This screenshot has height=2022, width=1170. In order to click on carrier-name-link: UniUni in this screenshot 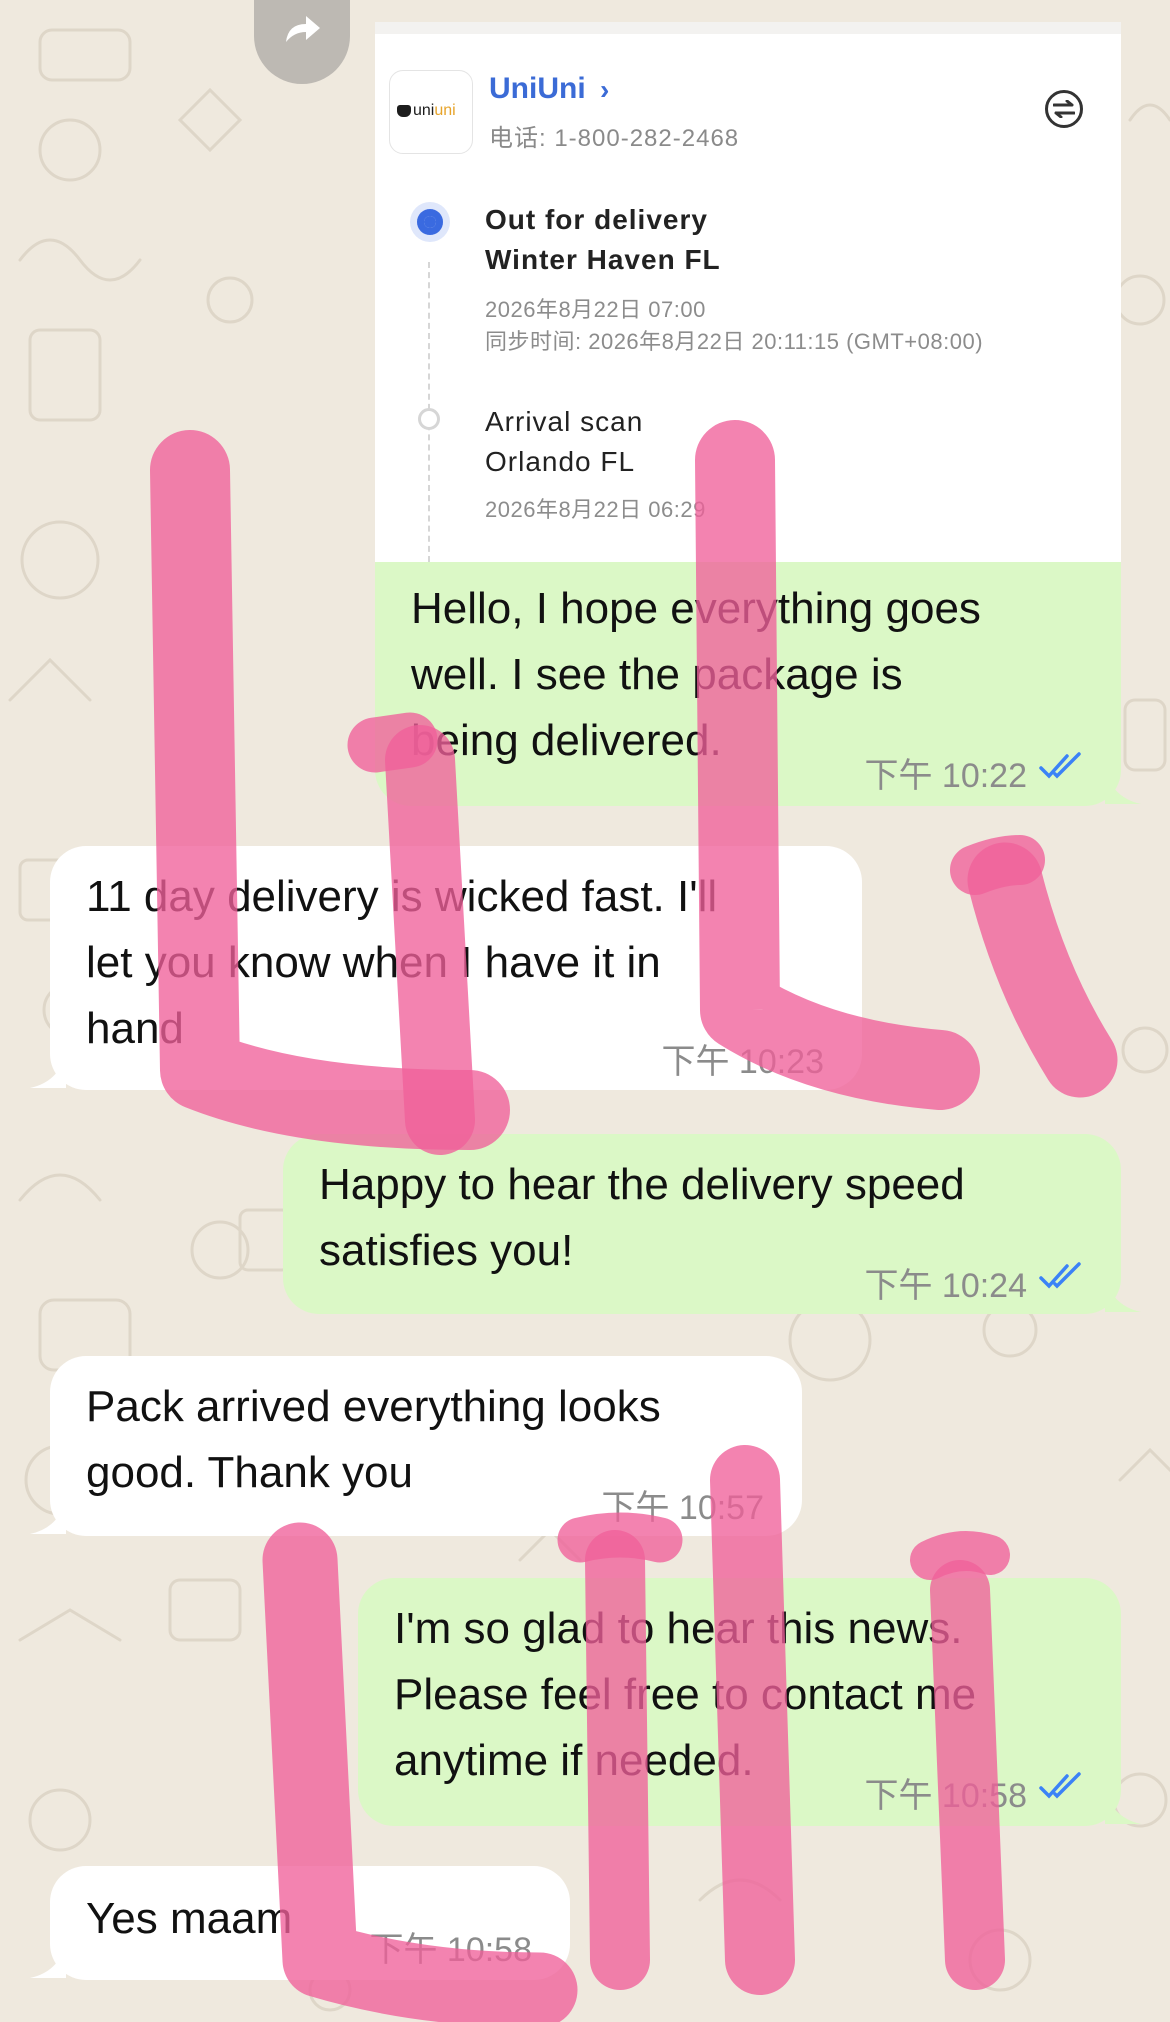, I will do `click(537, 89)`.